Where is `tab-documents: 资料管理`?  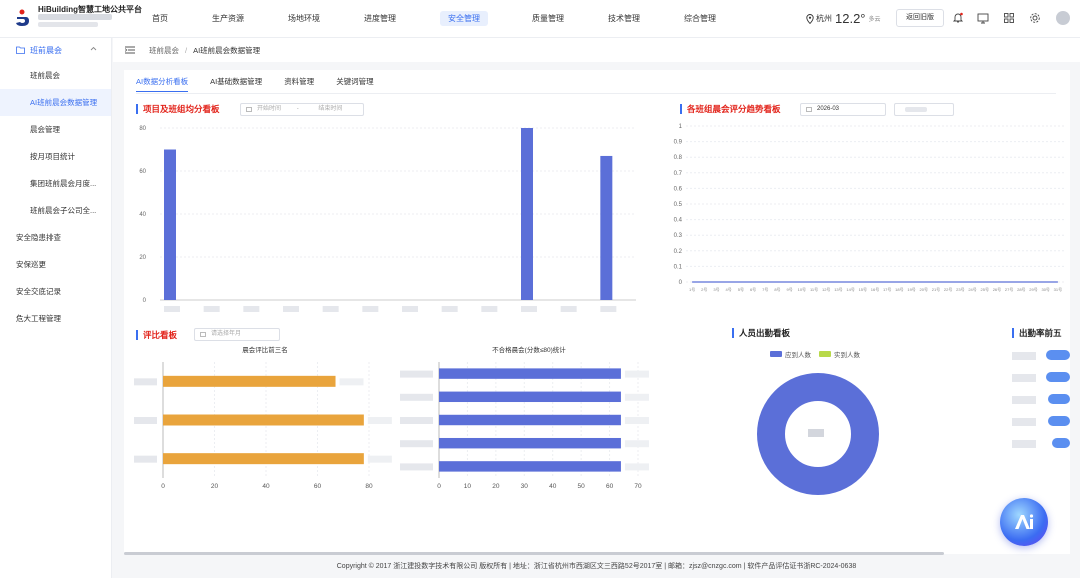
tab-documents: 资料管理 is located at coordinates (299, 84).